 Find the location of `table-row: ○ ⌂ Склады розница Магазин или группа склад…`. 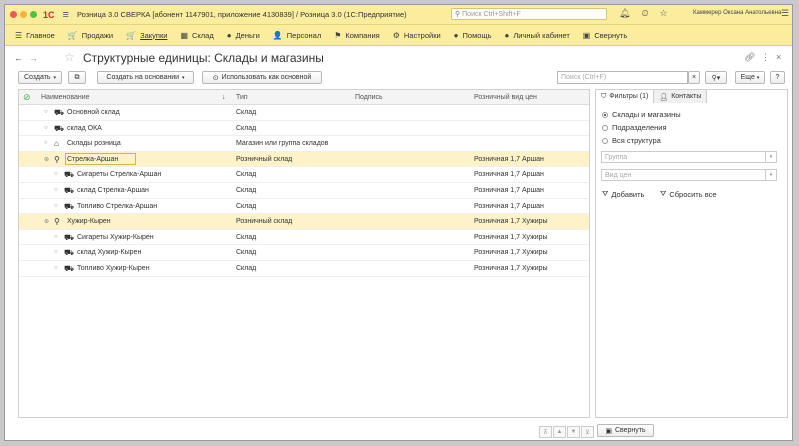

table-row: ○ ⌂ Склады розница Магазин или группа склад… is located at coordinates (304, 144).